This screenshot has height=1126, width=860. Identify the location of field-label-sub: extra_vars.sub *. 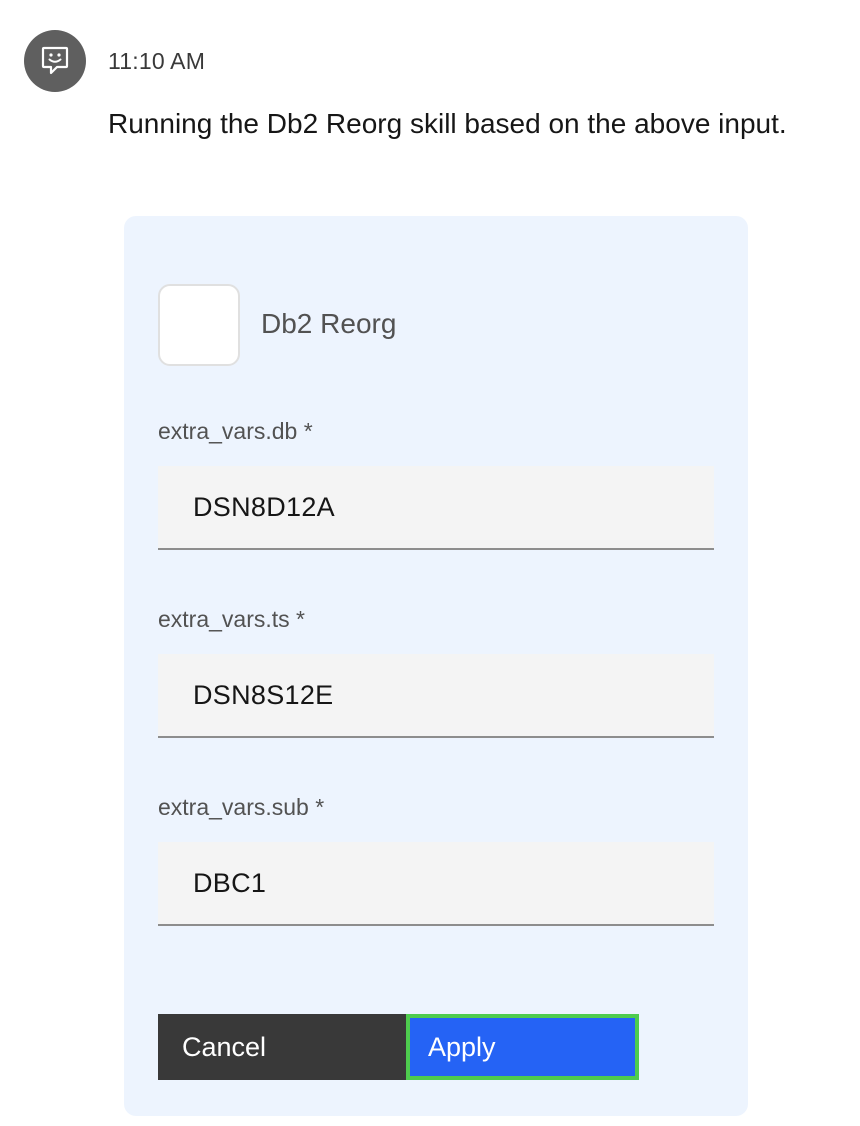
(241, 807).